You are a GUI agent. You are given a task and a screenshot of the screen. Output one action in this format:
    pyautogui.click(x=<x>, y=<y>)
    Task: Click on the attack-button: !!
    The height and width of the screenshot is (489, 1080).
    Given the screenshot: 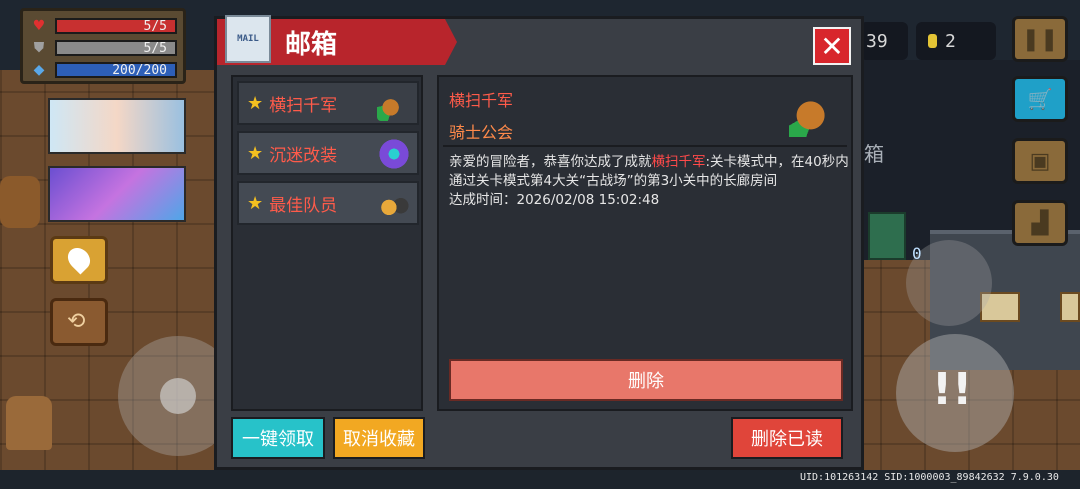 What is the action you would take?
    pyautogui.click(x=955, y=393)
    